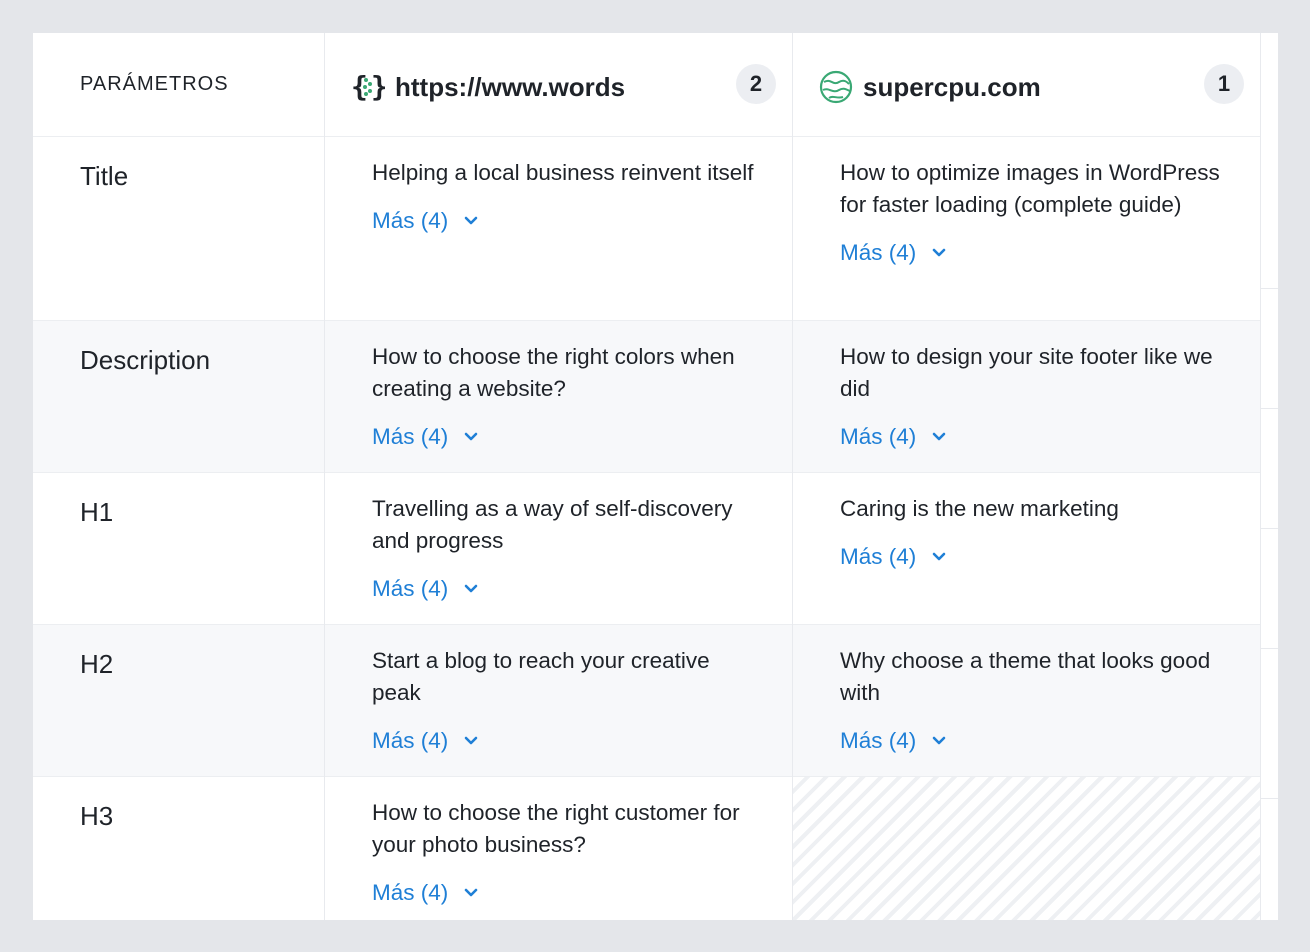 The image size is (1310, 952). I want to click on brackets-logo-icon: { }, so click(368, 86).